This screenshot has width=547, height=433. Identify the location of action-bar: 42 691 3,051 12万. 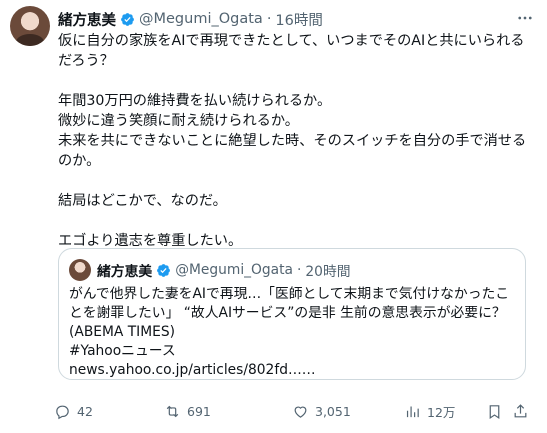
(292, 411).